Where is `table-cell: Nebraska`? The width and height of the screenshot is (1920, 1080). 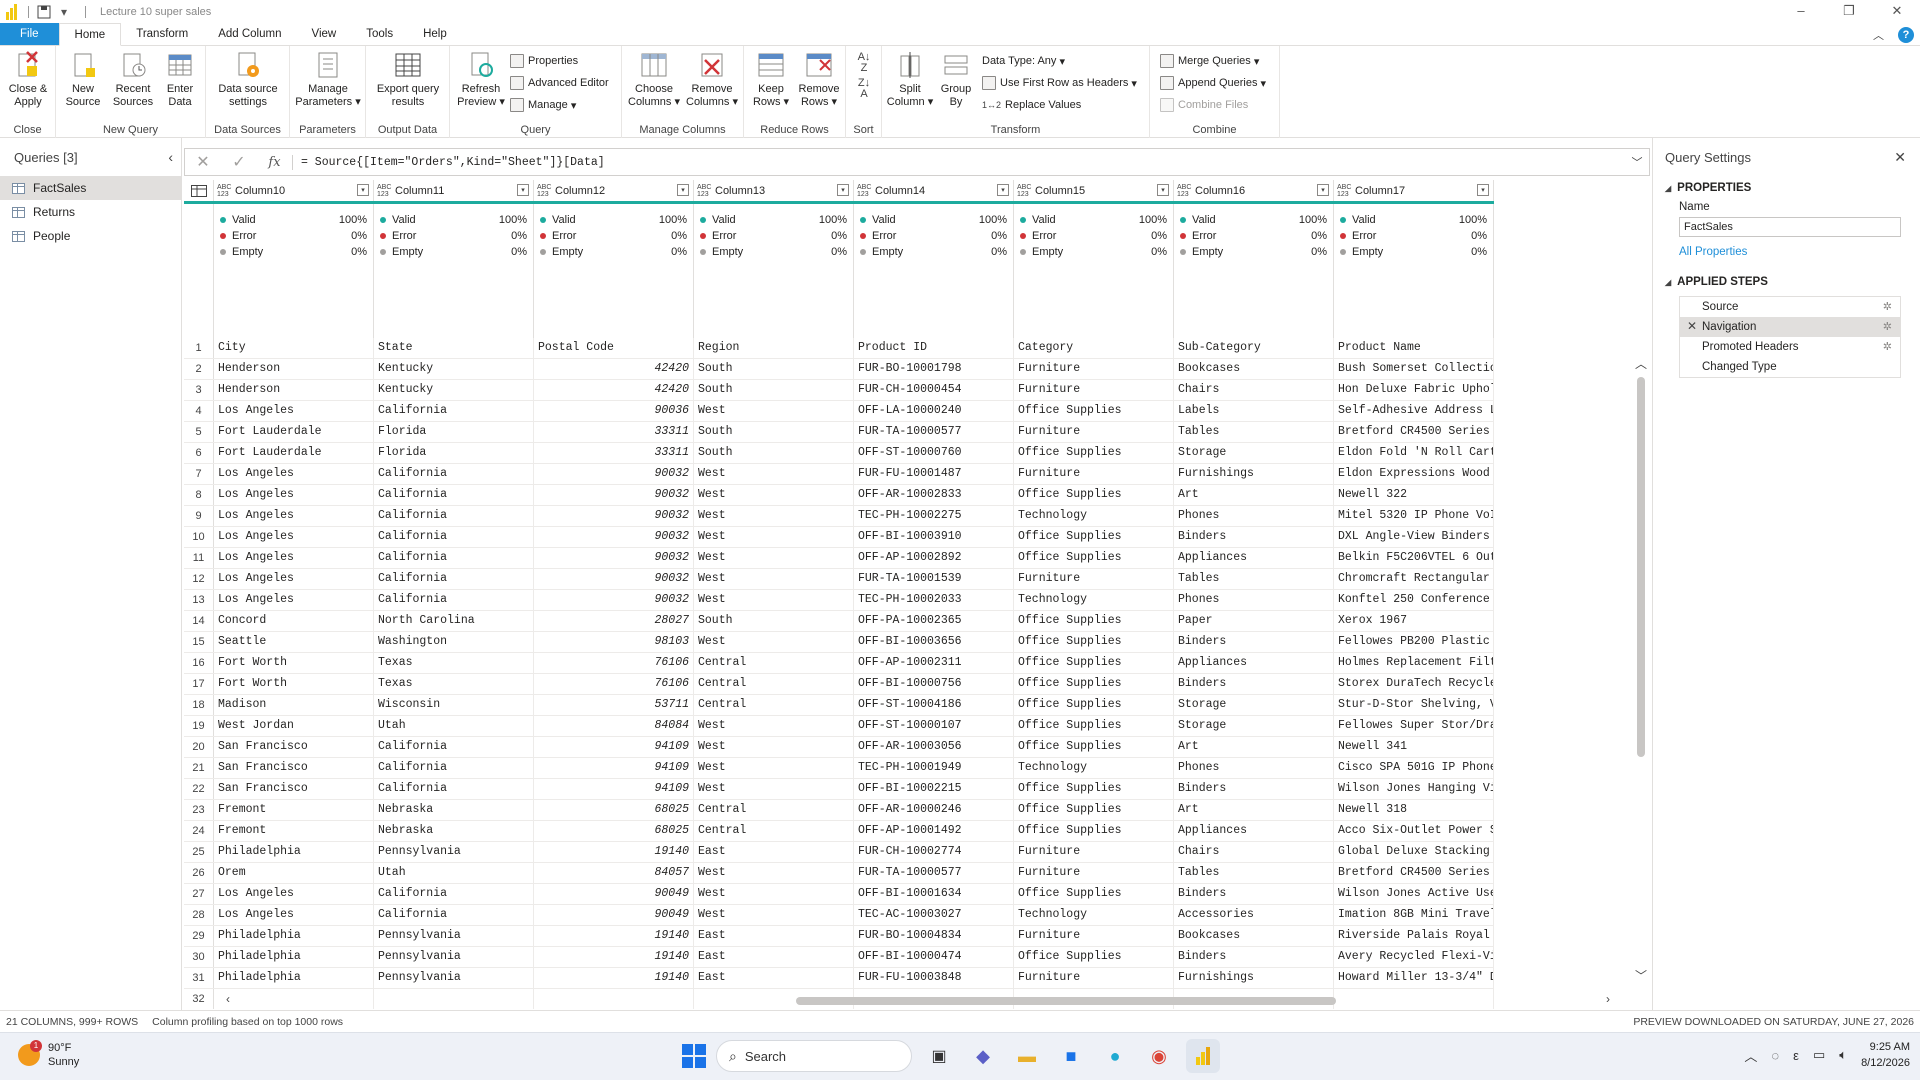 table-cell: Nebraska is located at coordinates (454, 810).